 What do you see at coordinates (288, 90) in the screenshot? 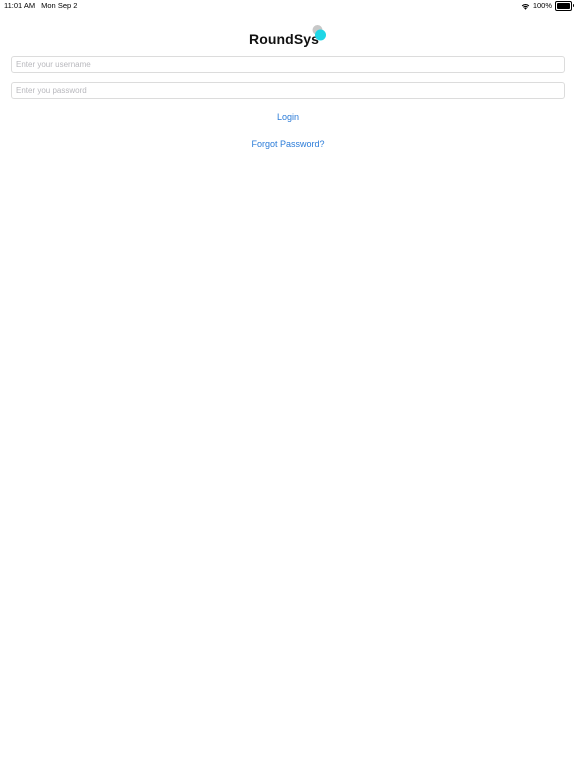
I see `password-input` at bounding box center [288, 90].